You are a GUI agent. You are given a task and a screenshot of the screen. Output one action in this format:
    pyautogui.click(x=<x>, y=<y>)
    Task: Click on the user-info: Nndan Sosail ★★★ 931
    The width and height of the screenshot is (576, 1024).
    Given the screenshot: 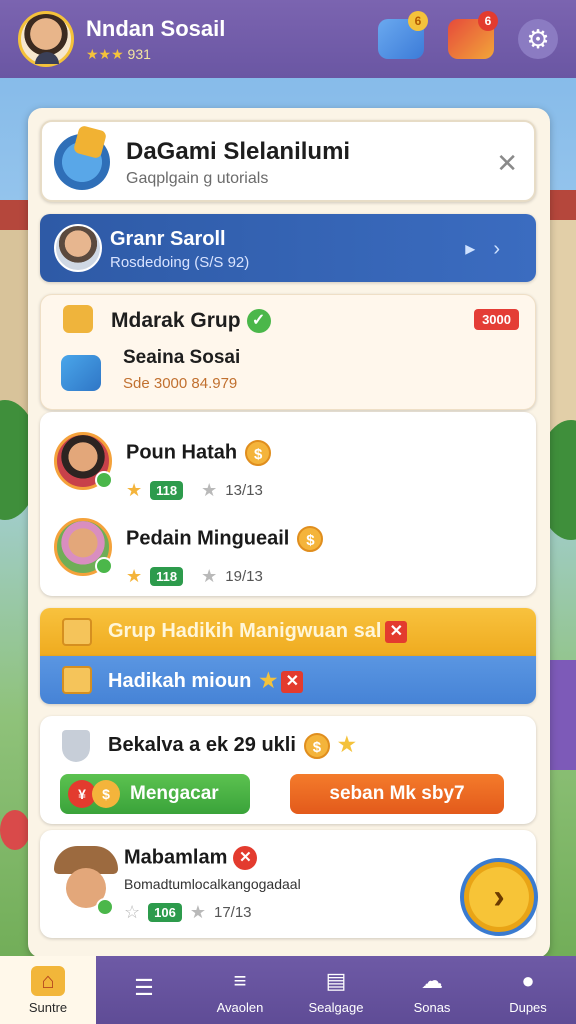 What is the action you would take?
    pyautogui.click(x=155, y=39)
    